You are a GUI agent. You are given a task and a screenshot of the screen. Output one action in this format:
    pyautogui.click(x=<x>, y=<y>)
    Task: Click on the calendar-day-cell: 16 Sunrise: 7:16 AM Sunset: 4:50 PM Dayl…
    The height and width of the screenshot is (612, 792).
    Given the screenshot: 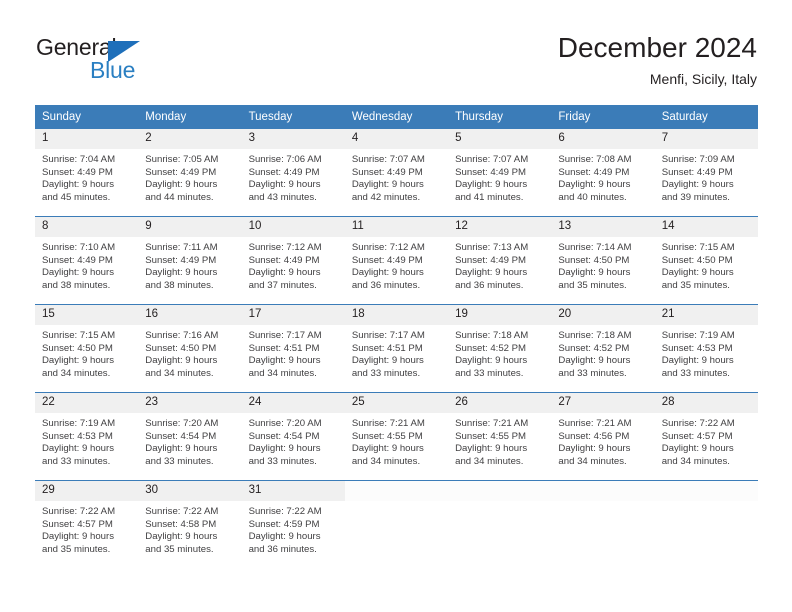 What is the action you would take?
    pyautogui.click(x=190, y=348)
    